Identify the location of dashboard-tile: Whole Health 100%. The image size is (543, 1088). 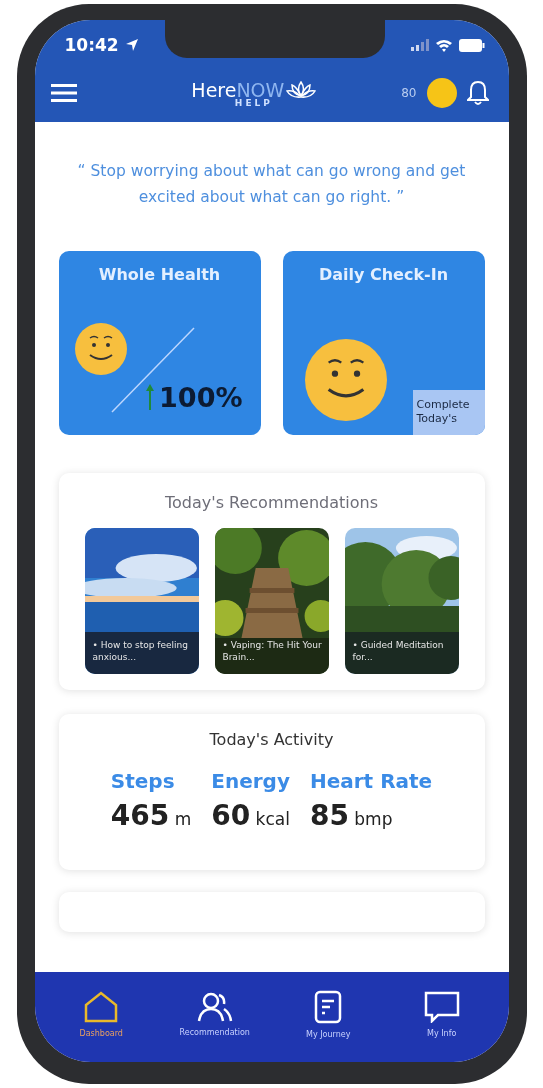
(159, 342).